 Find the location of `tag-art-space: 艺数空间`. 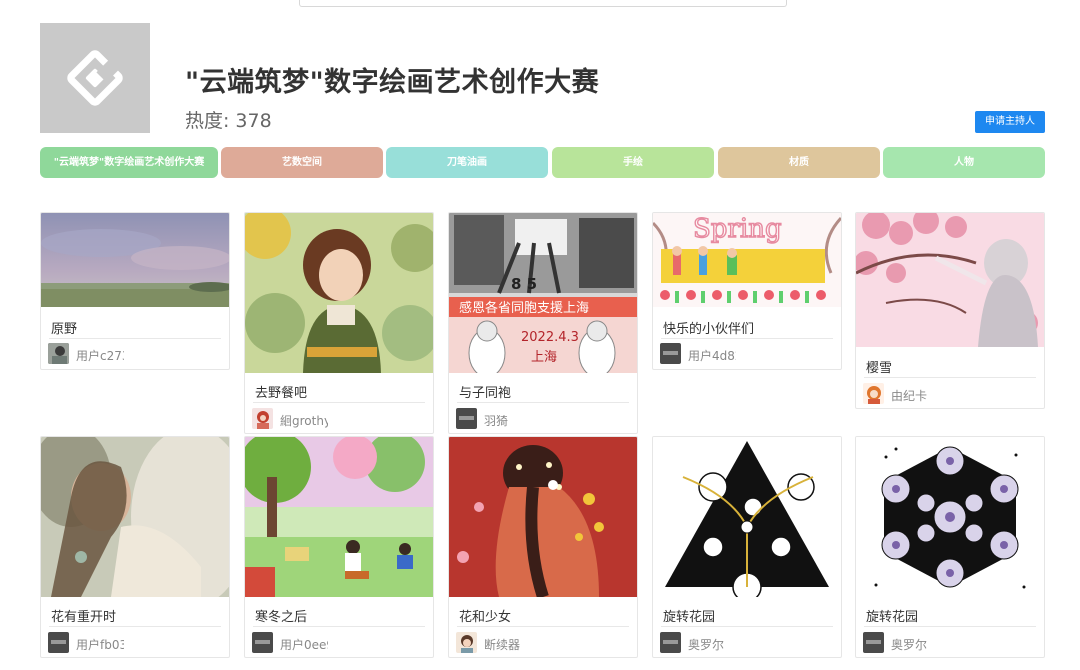

tag-art-space: 艺数空间 is located at coordinates (302, 162).